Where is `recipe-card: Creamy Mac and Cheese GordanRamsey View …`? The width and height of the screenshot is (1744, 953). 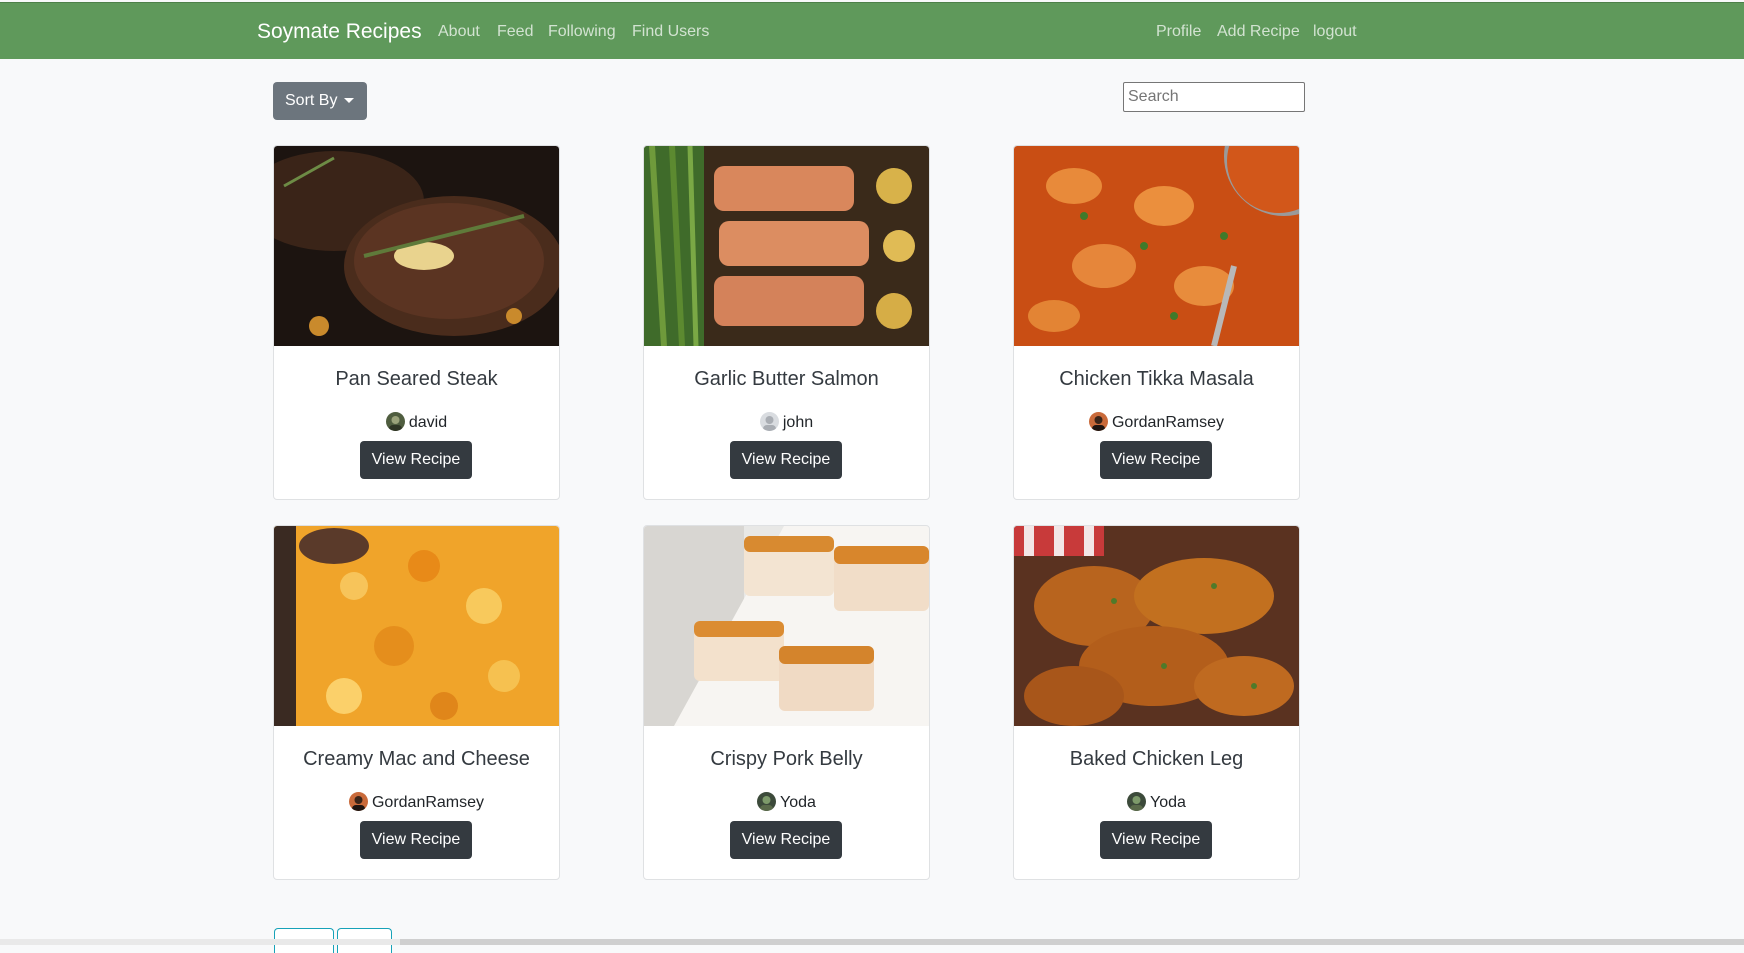
recipe-card: Creamy Mac and Cheese GordanRamsey View … is located at coordinates (416, 702).